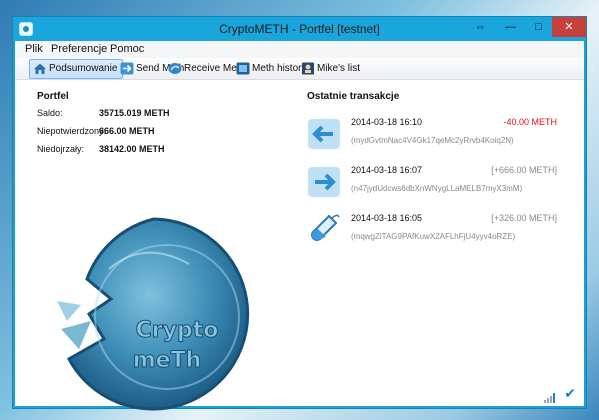 The height and width of the screenshot is (420, 599). Describe the element at coordinates (510, 27) in the screenshot. I see `minimize-button: —` at that location.